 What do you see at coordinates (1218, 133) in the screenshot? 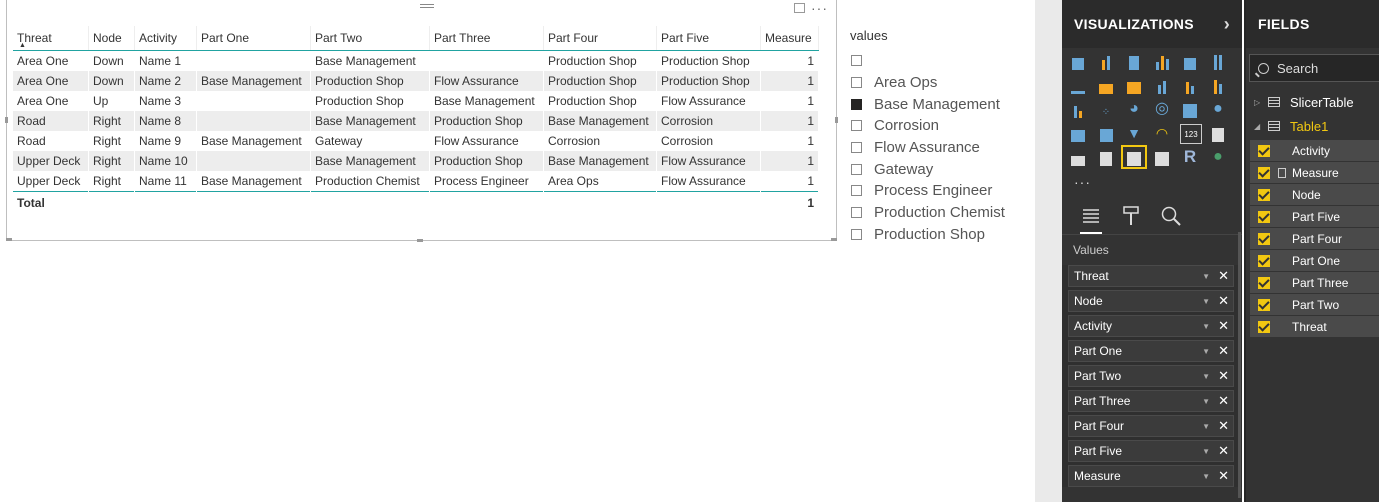
I see `multi-row-card-icon` at bounding box center [1218, 133].